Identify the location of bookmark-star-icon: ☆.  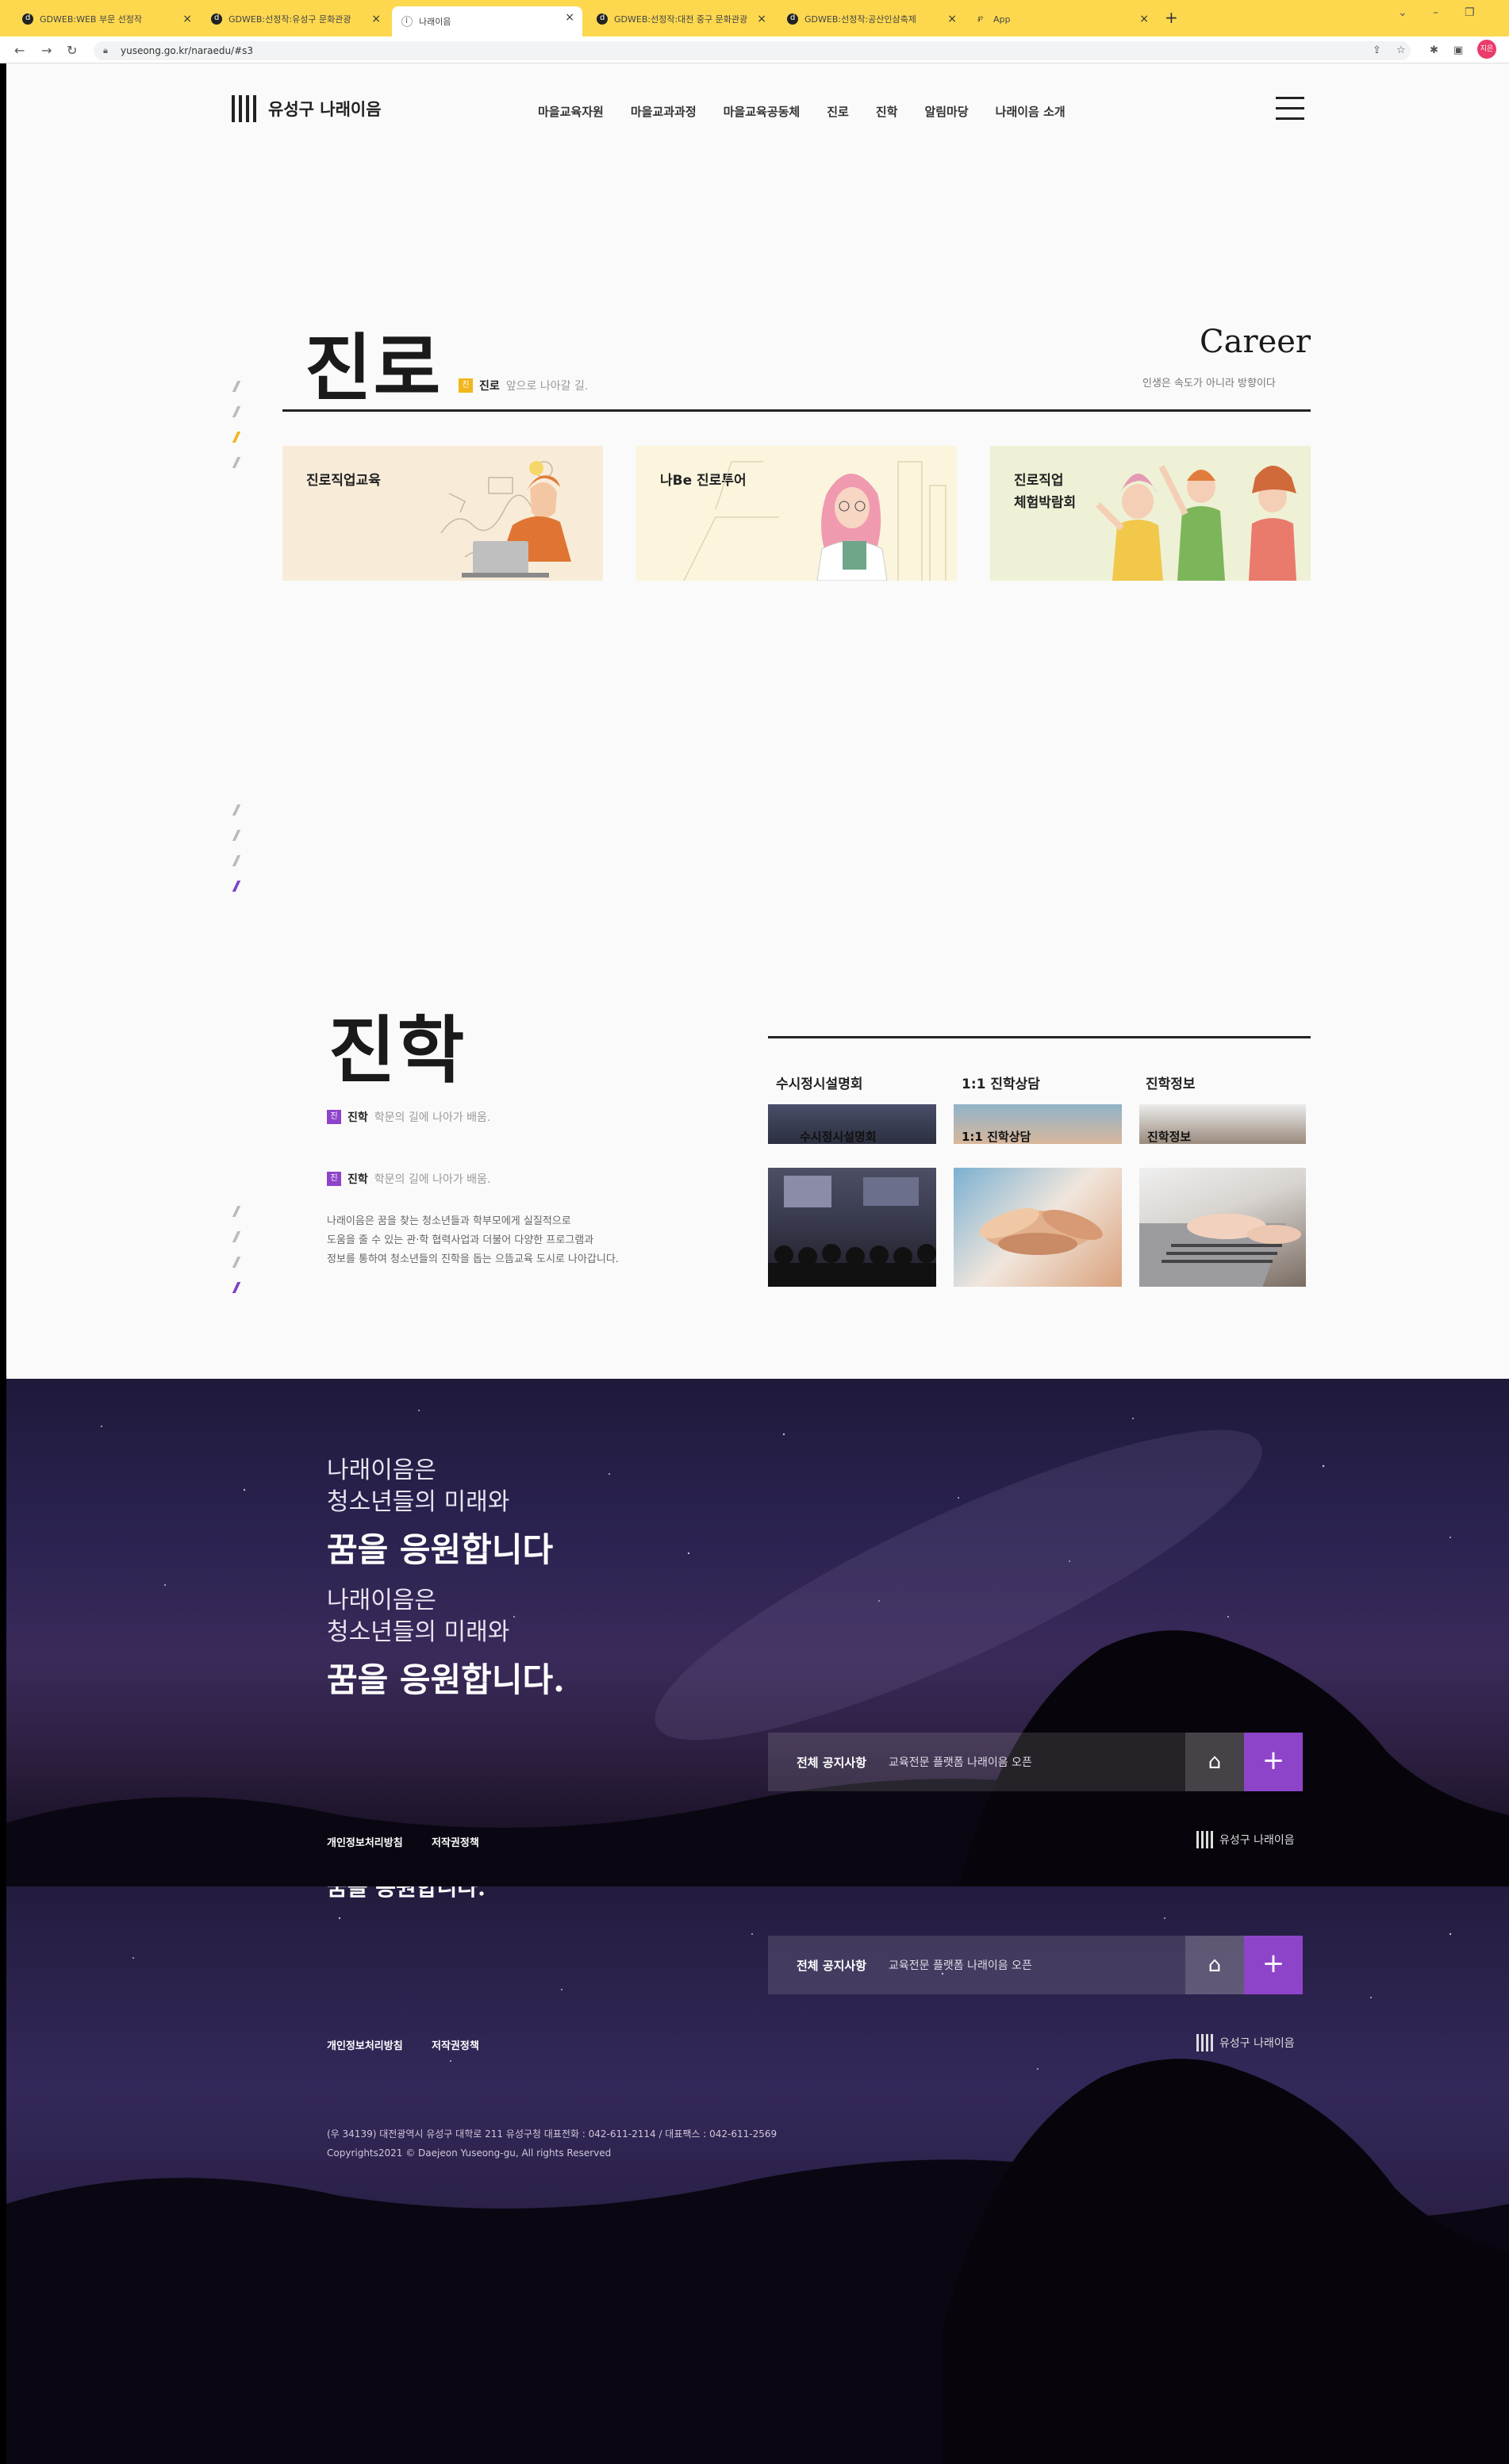
(1401, 50).